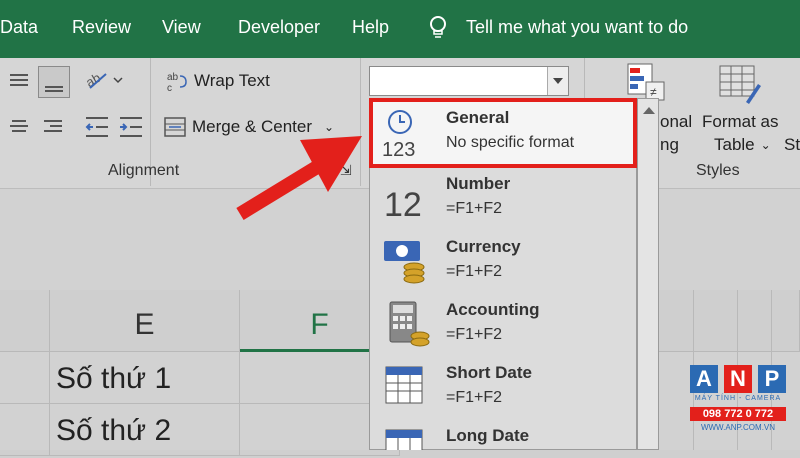 The height and width of the screenshot is (458, 800). Describe the element at coordinates (279, 27) in the screenshot. I see `tab-developer: Developer` at that location.